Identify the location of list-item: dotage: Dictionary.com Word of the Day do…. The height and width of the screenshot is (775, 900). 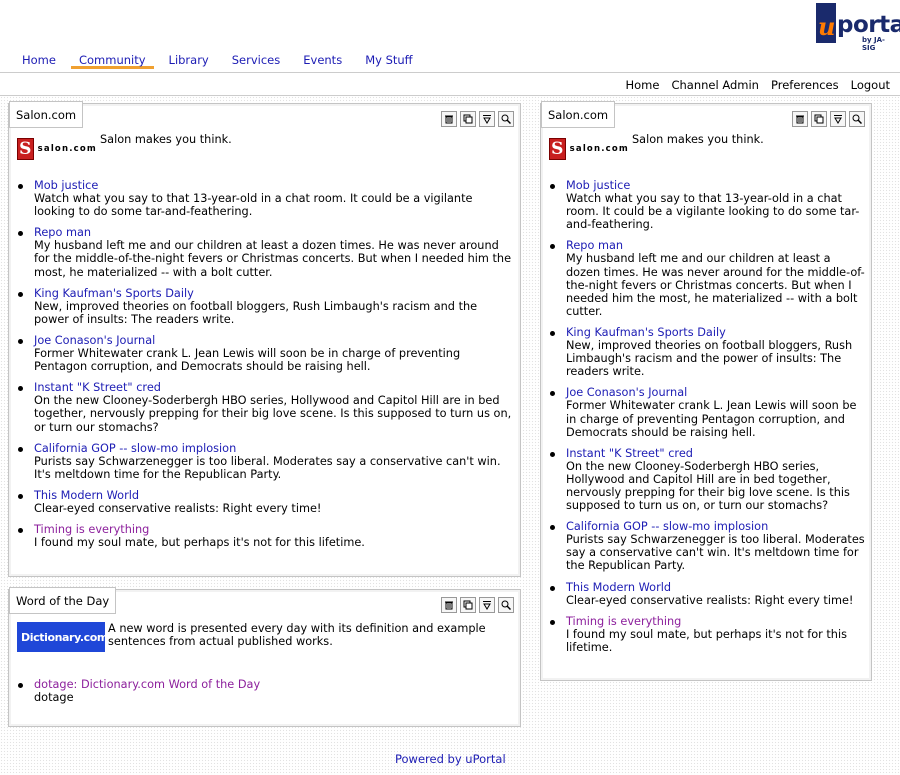
(265, 691).